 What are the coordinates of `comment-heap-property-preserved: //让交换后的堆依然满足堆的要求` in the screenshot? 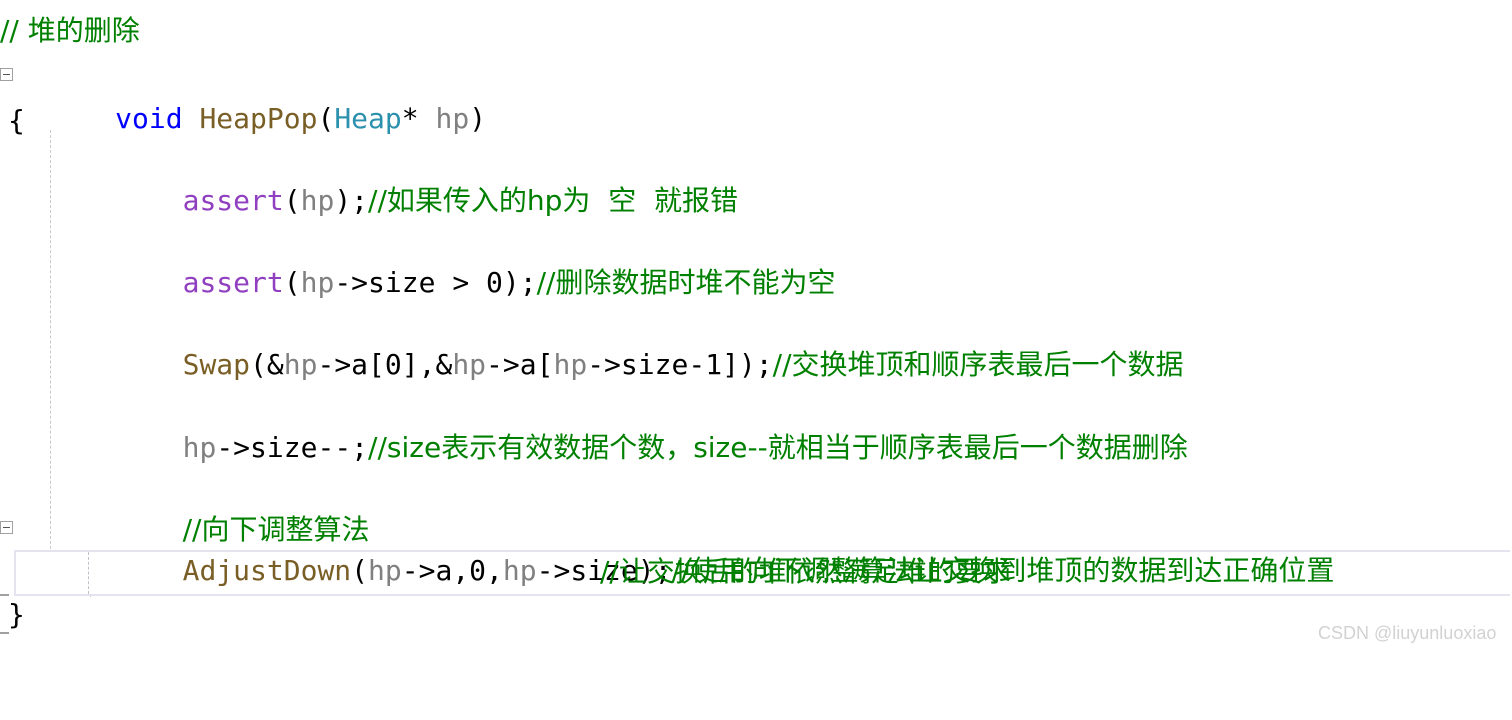 It's located at (805, 571).